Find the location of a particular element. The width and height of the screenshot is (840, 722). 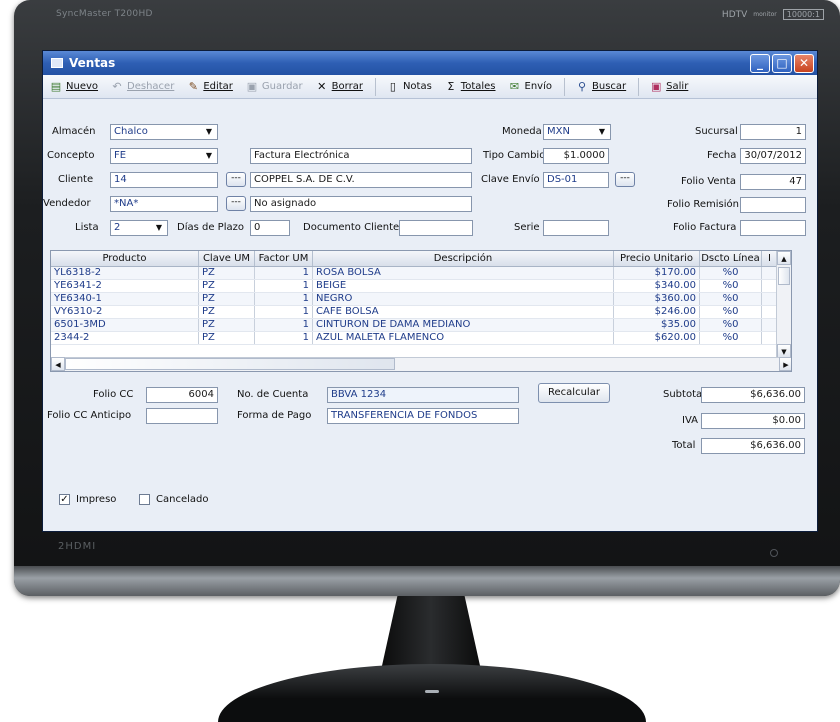

documento-cliente-label: Documento Cliente is located at coordinates (351, 227).